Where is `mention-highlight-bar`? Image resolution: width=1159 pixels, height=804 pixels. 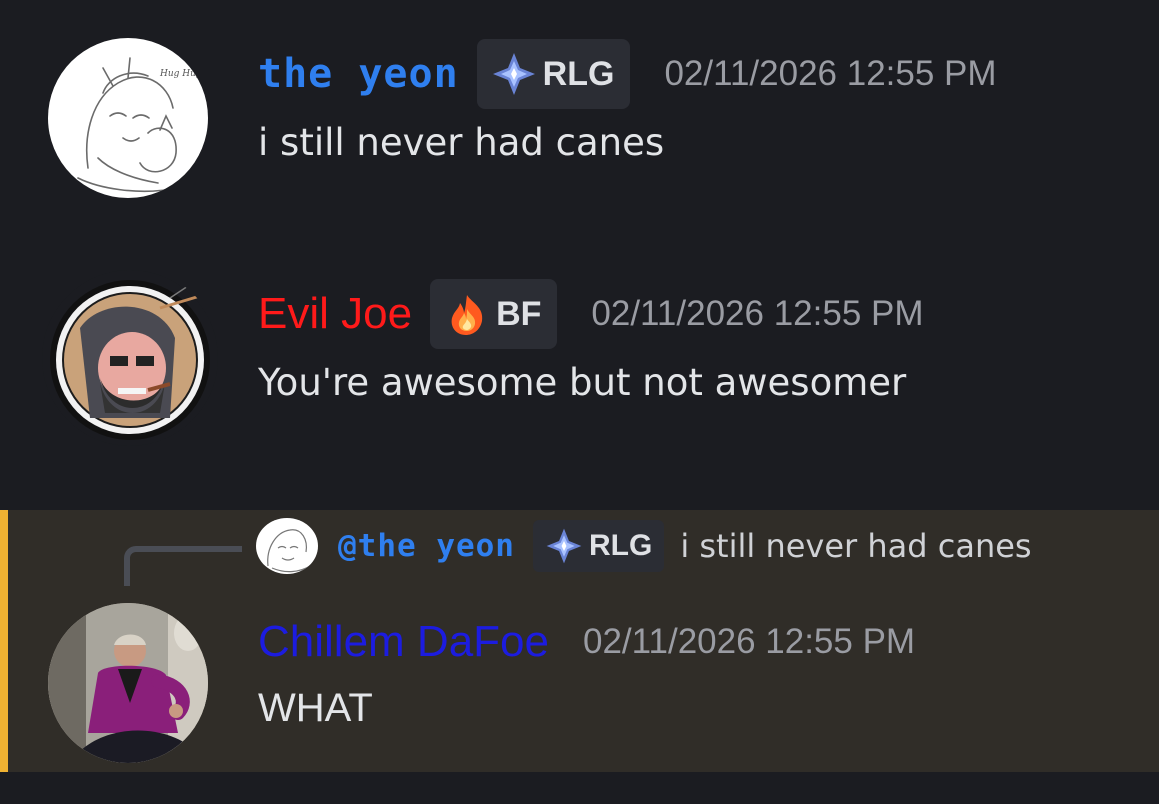 mention-highlight-bar is located at coordinates (4, 641).